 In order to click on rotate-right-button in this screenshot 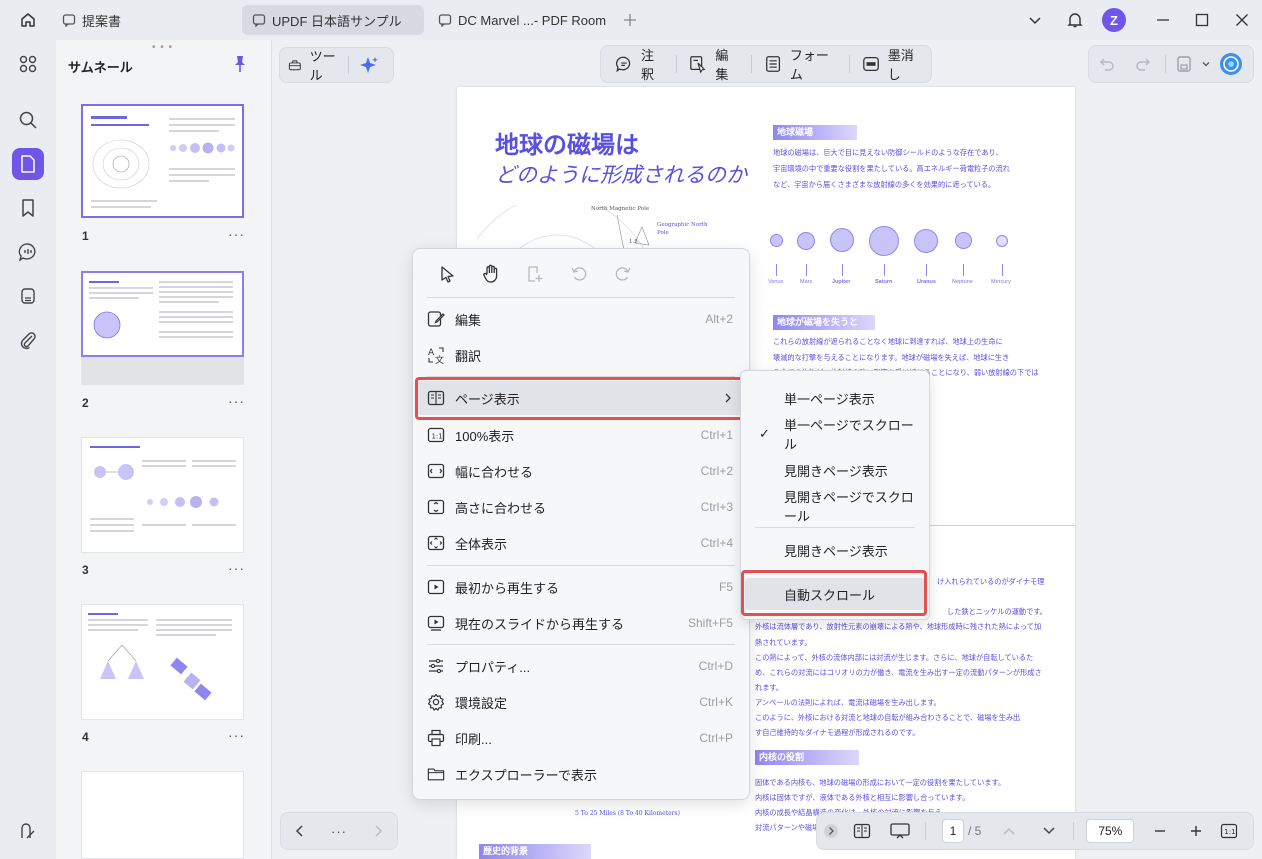, I will do `click(623, 274)`.